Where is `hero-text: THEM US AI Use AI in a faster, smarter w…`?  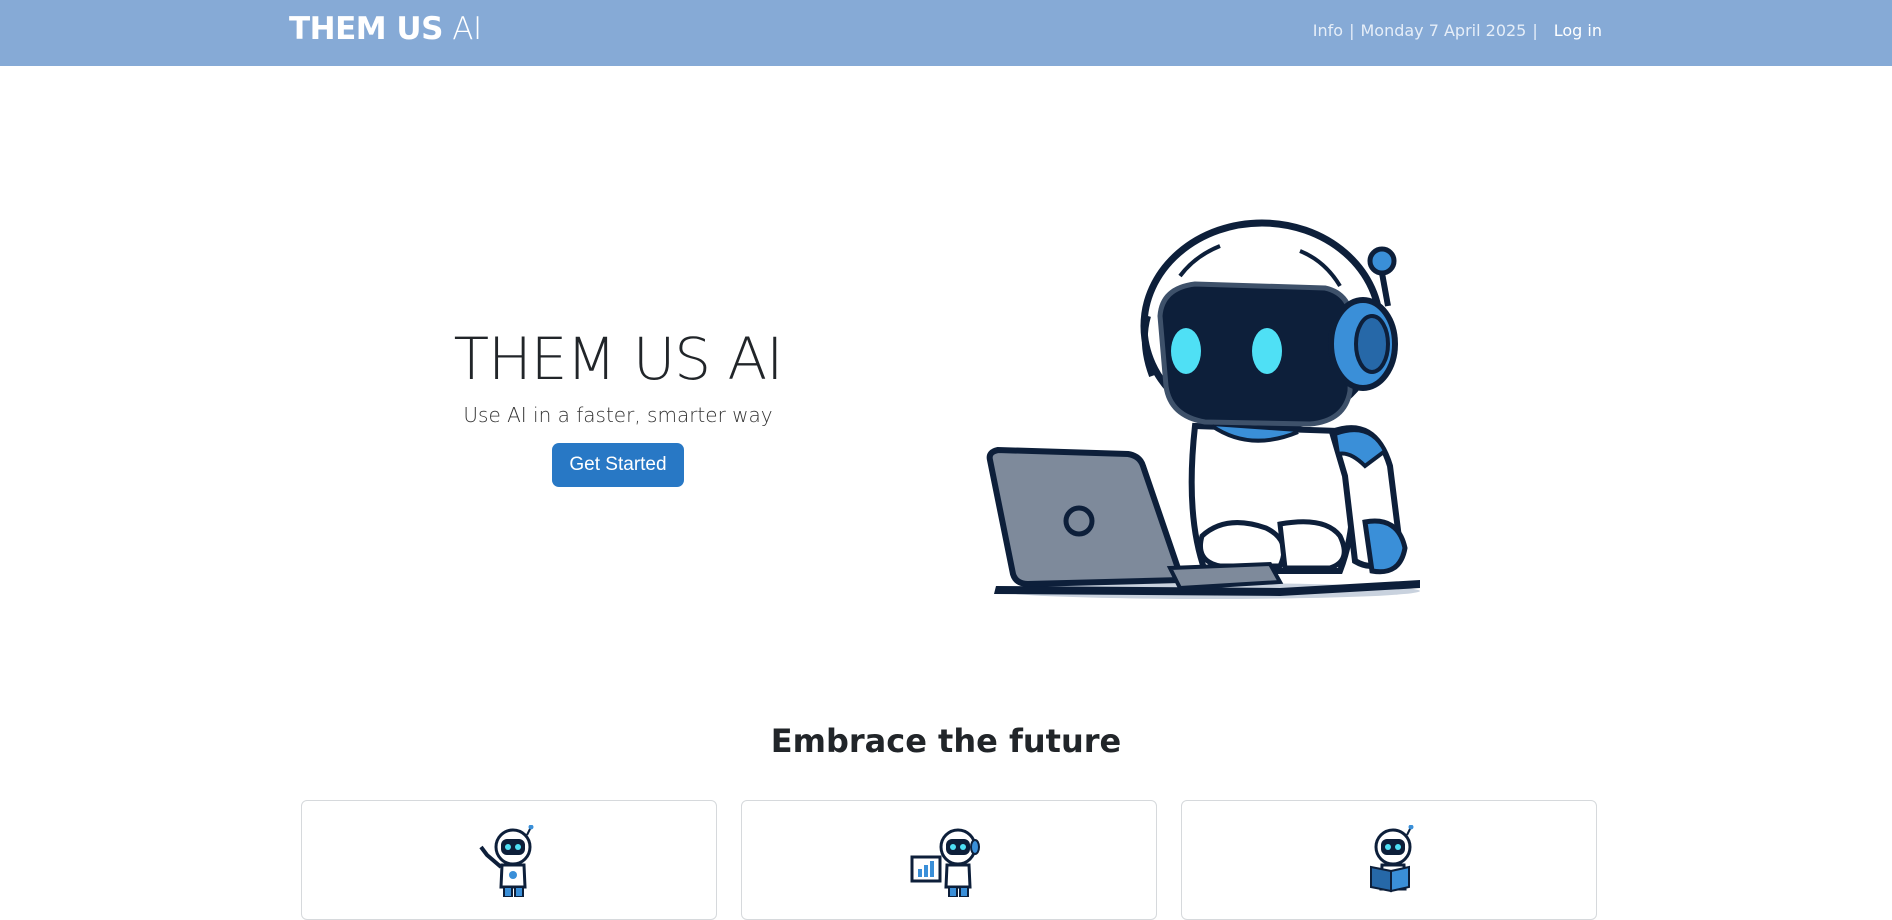 hero-text: THEM US AI Use AI in a faster, smarter w… is located at coordinates (618, 406).